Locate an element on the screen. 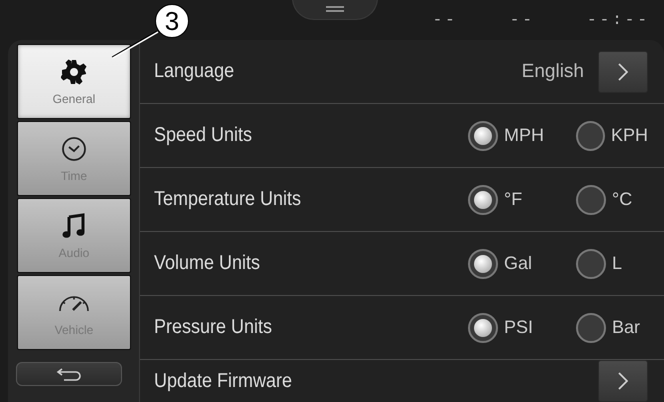 The height and width of the screenshot is (402, 664). setting-label: Update Firmware is located at coordinates (224, 381).